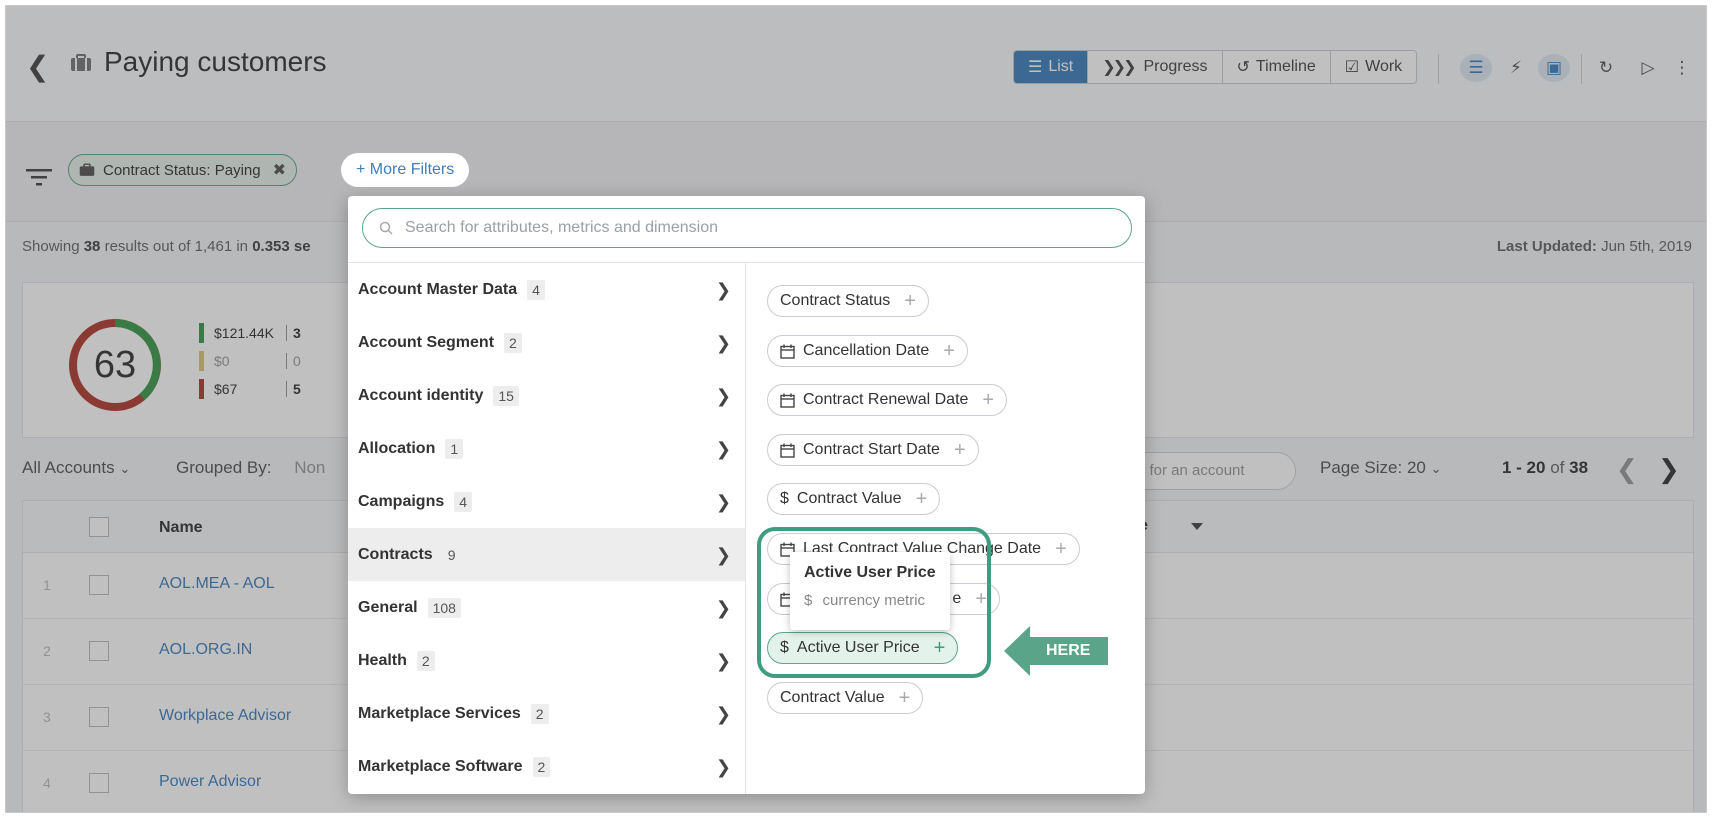 This screenshot has height=818, width=1712. Describe the element at coordinates (546, 501) in the screenshot. I see `category-item: Campaigns 4 ❯` at that location.